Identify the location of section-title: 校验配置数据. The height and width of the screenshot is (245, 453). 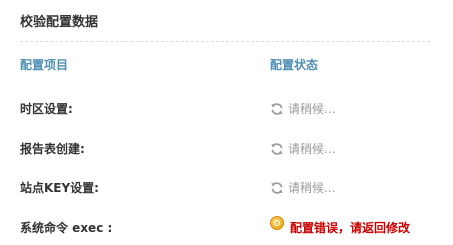
(59, 22).